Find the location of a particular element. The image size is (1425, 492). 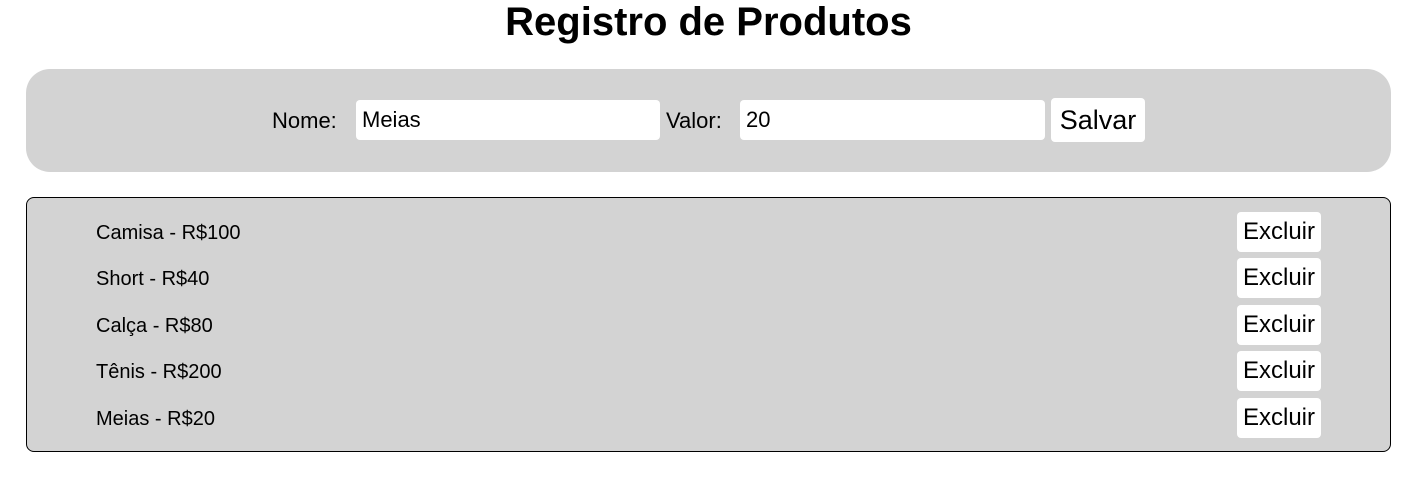

product-item: Meias - R$20 Excluir is located at coordinates (708, 418).